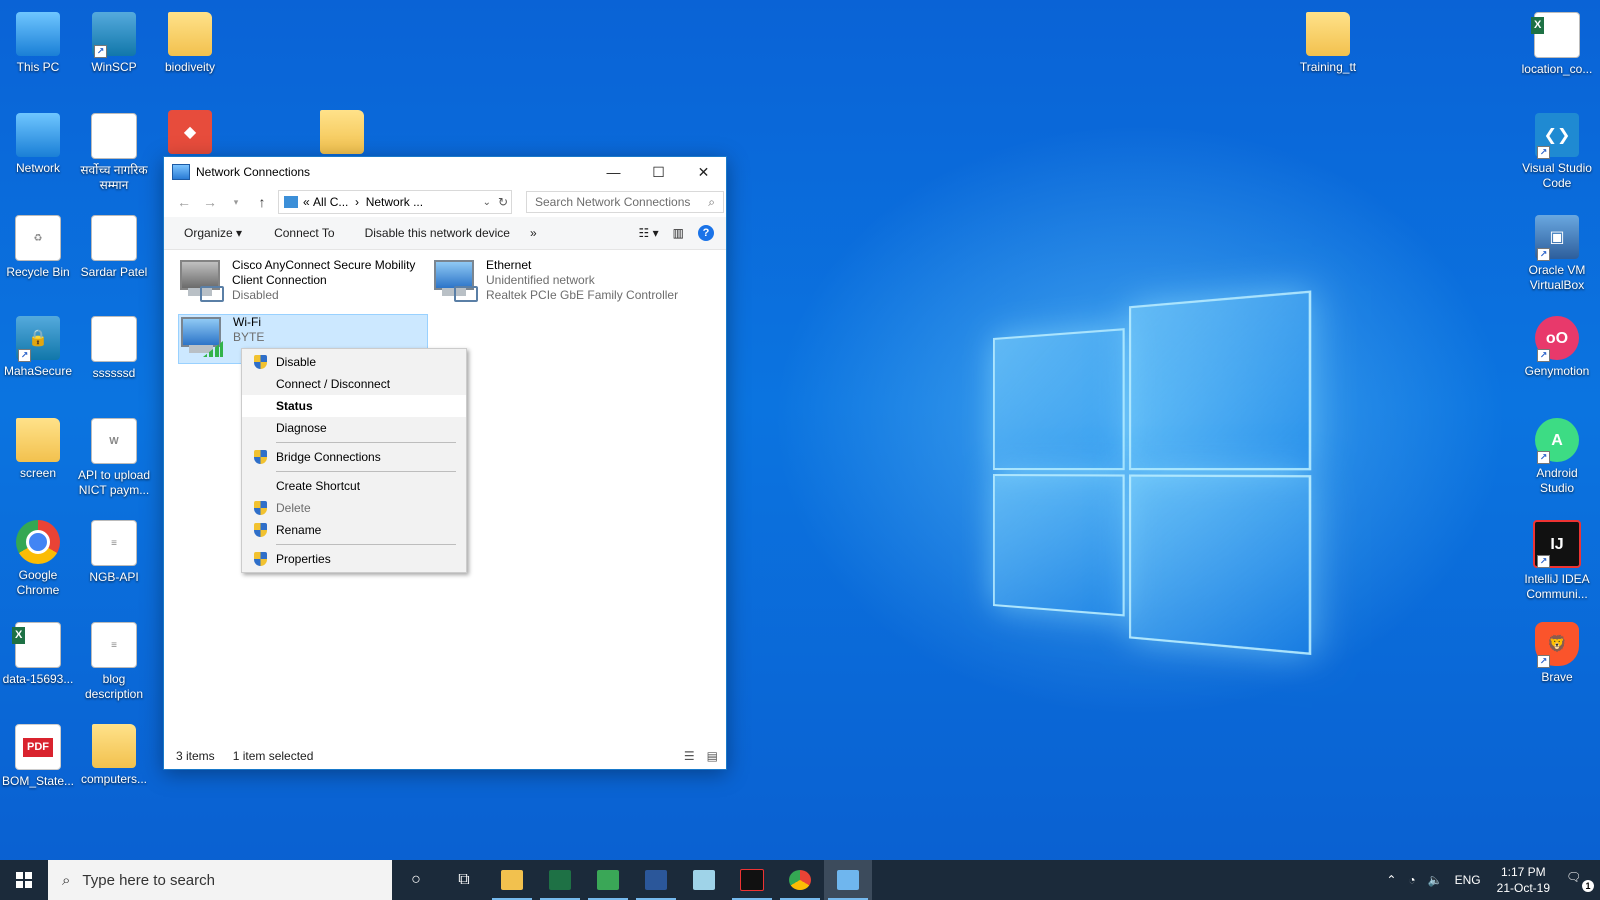 The width and height of the screenshot is (1600, 900). What do you see at coordinates (703, 172) in the screenshot?
I see `close-button: ✕` at bounding box center [703, 172].